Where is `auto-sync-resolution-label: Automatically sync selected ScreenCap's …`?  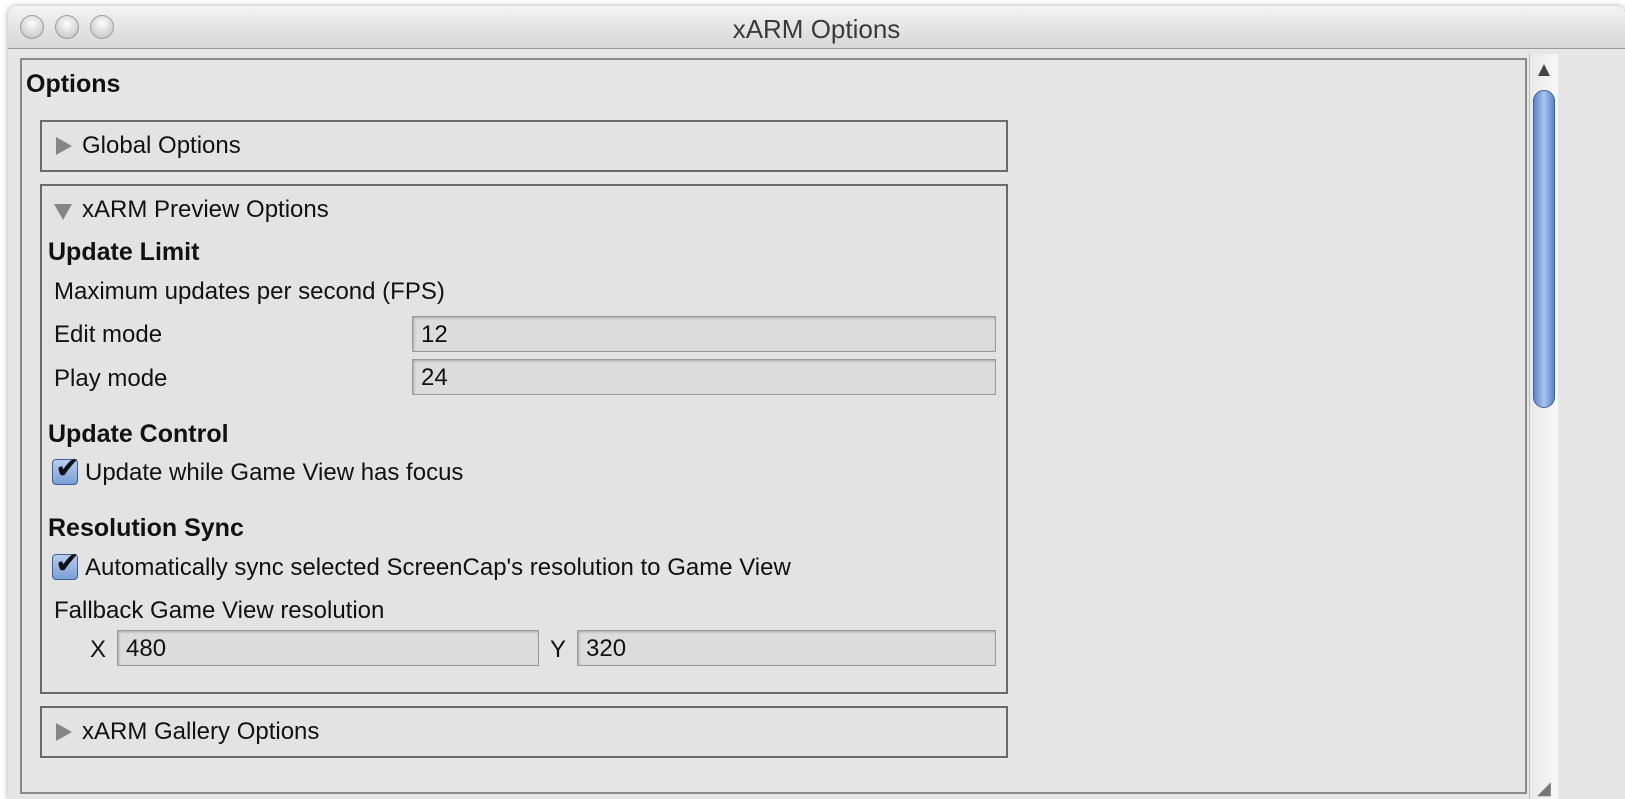 auto-sync-resolution-label: Automatically sync selected ScreenCap's … is located at coordinates (438, 568).